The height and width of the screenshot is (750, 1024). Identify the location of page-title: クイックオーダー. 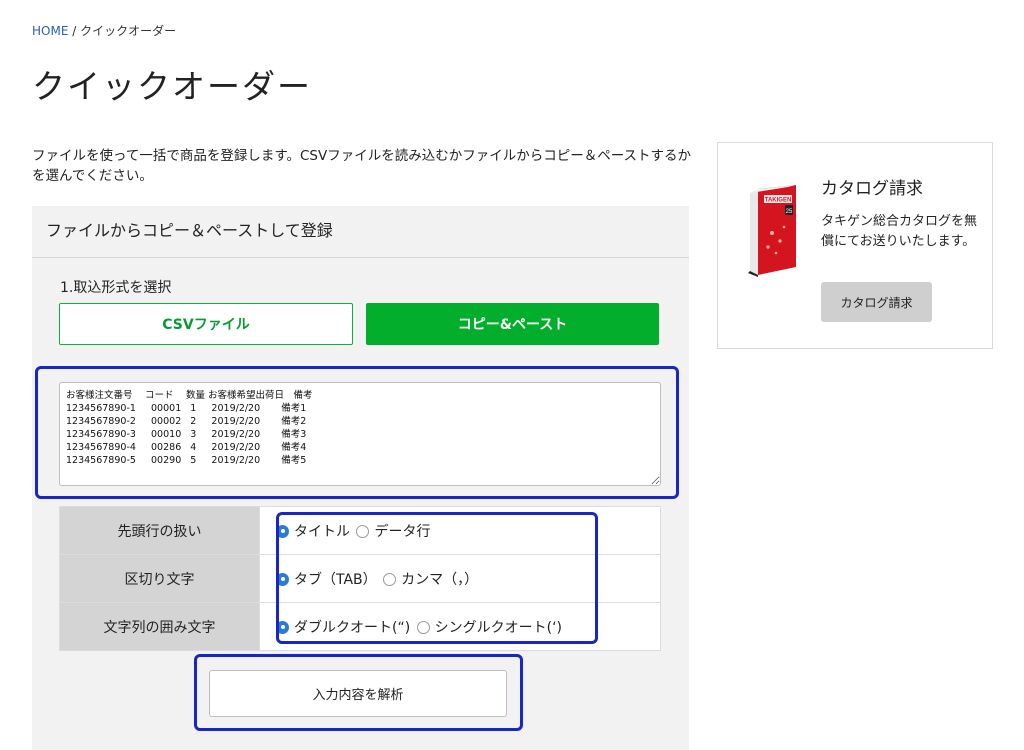
(172, 86).